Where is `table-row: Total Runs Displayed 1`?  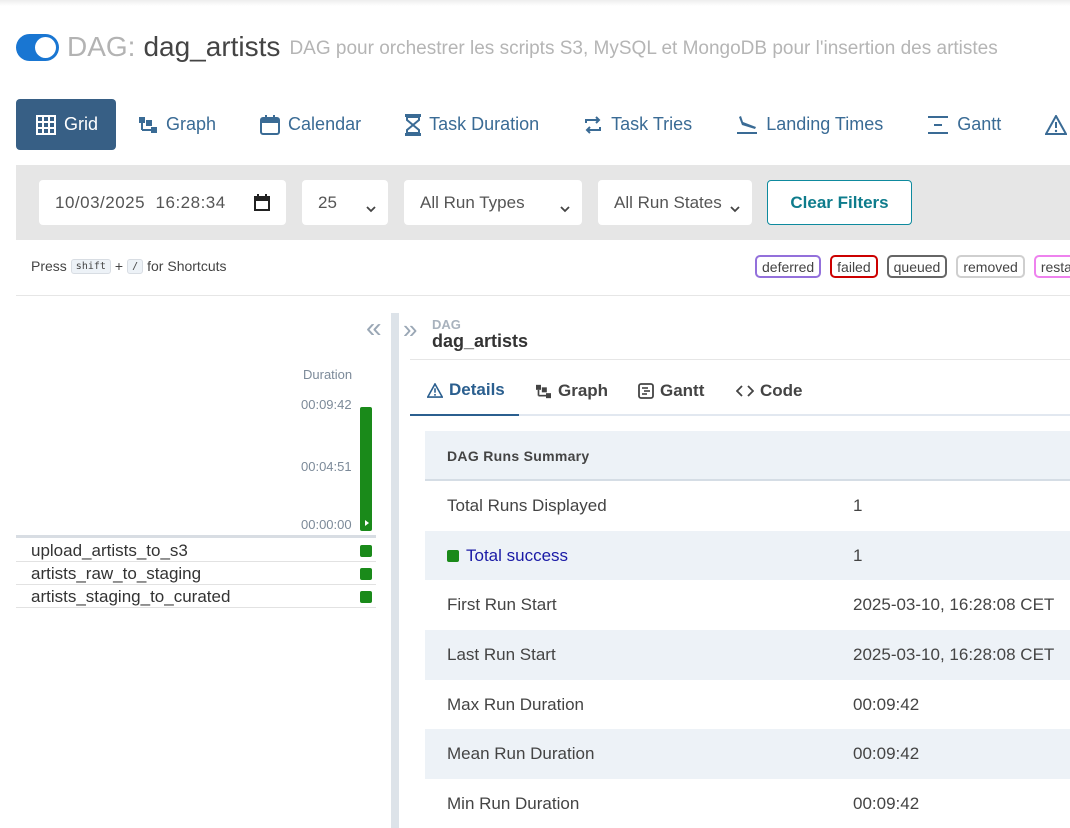
table-row: Total Runs Displayed 1 is located at coordinates (747, 506).